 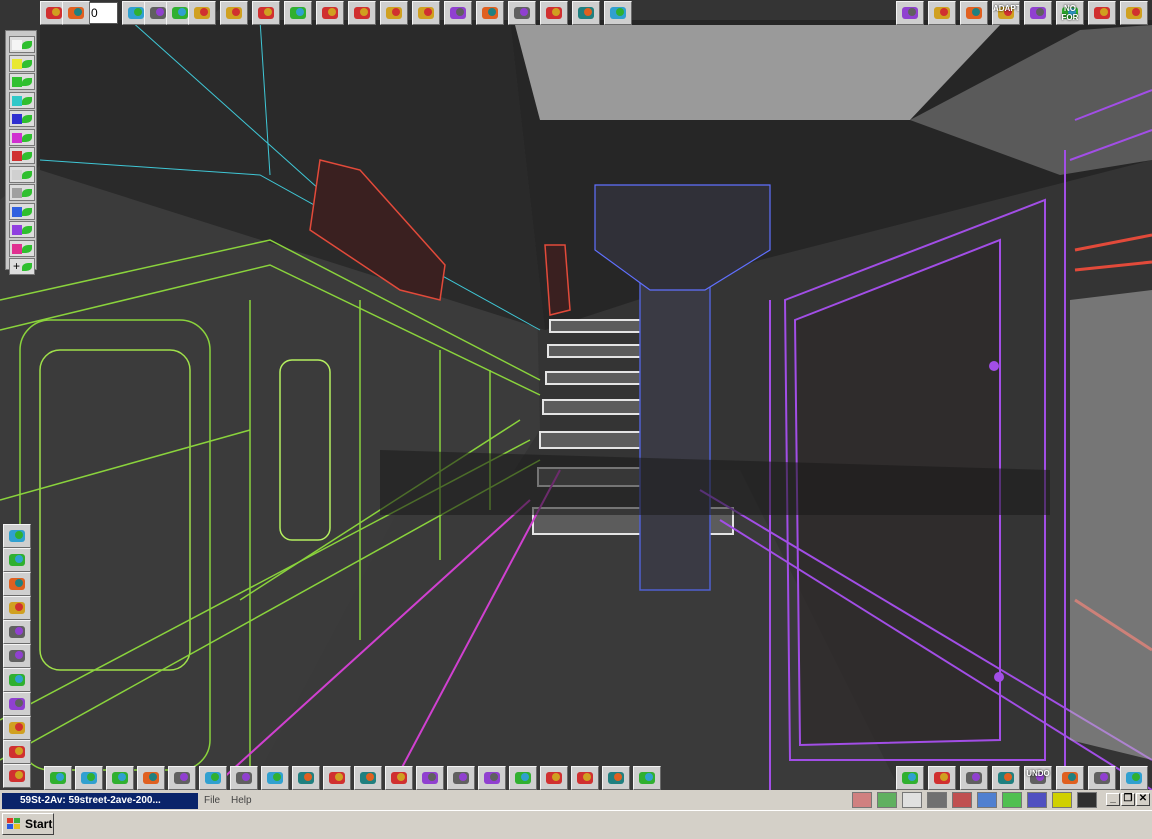 I want to click on recycle-button, so click(x=17, y=776).